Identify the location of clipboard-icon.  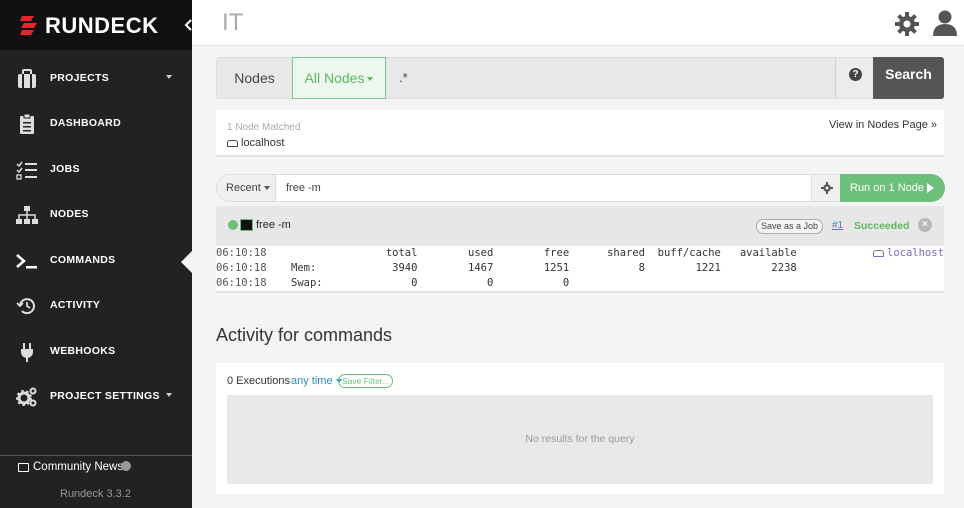
(27, 123).